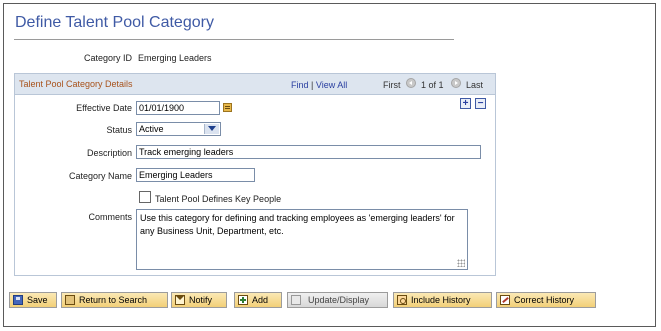 The image size is (661, 331). Describe the element at coordinates (308, 152) in the screenshot. I see `description-field: Track emerging leaders` at that location.